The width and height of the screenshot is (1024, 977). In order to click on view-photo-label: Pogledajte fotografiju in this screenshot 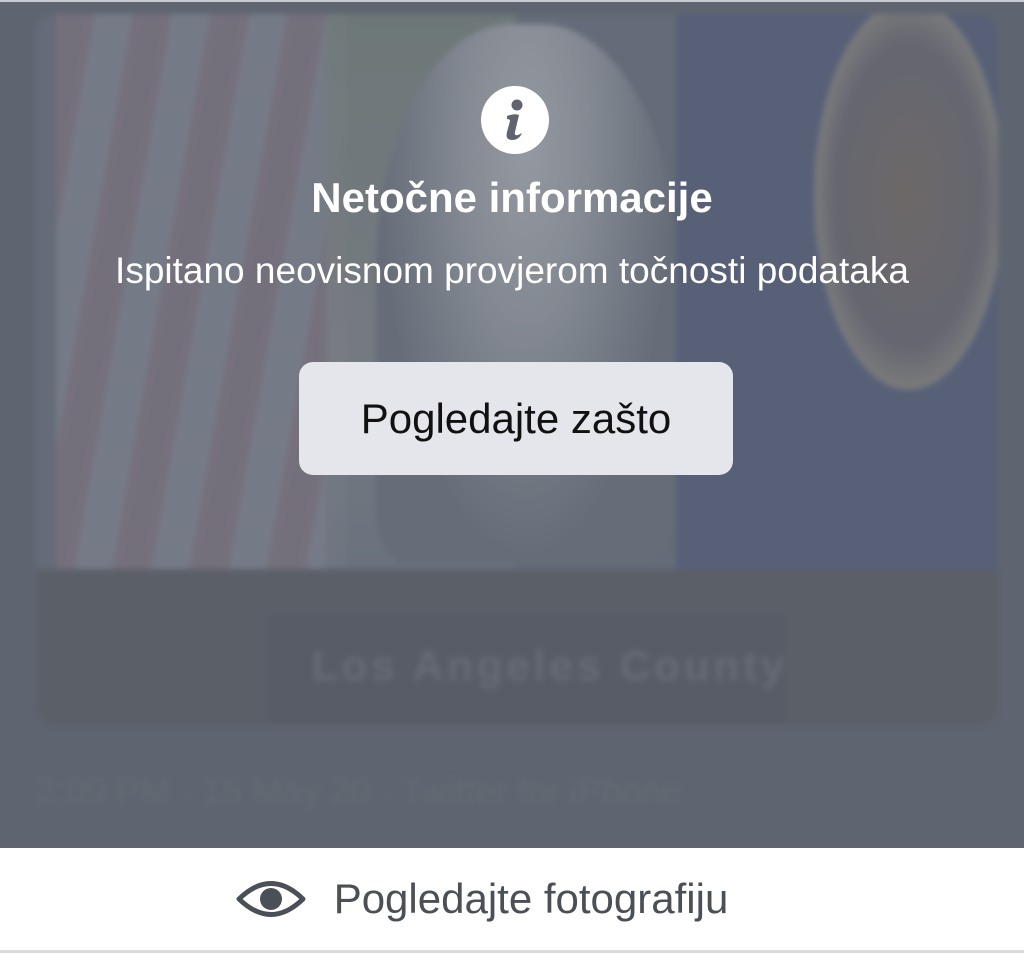, I will do `click(531, 898)`.